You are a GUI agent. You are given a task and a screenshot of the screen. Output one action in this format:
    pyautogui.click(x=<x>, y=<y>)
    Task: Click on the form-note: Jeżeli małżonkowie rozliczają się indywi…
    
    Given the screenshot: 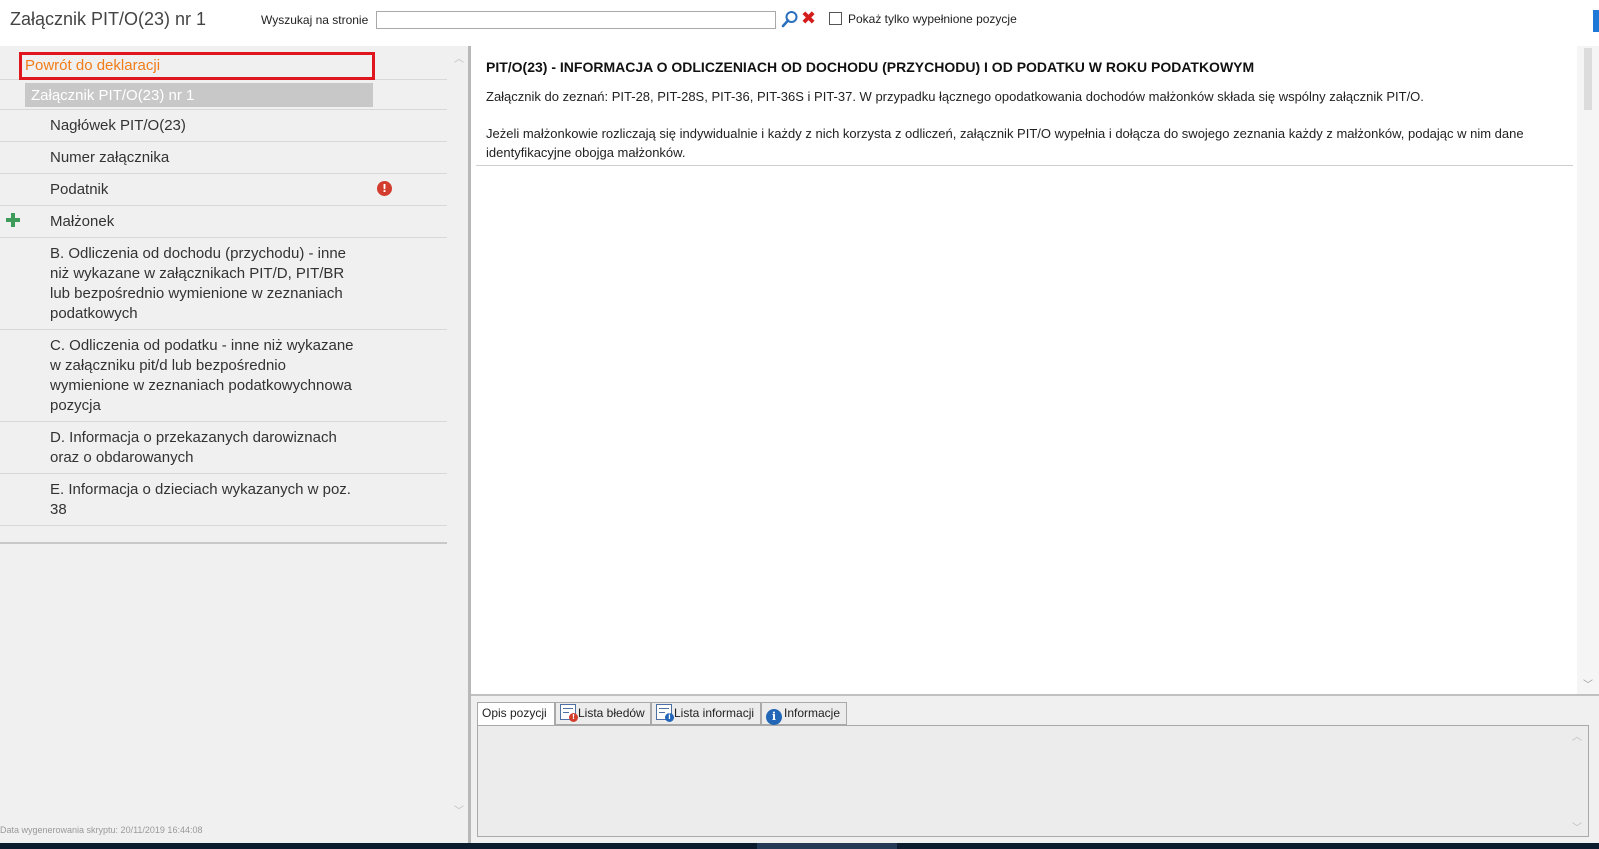 What is the action you would take?
    pyautogui.click(x=1005, y=143)
    